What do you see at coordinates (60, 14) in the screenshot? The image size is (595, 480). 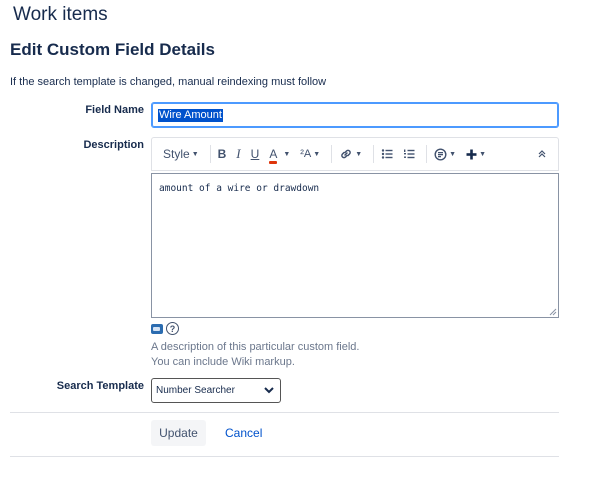 I see `page-title: Work items` at bounding box center [60, 14].